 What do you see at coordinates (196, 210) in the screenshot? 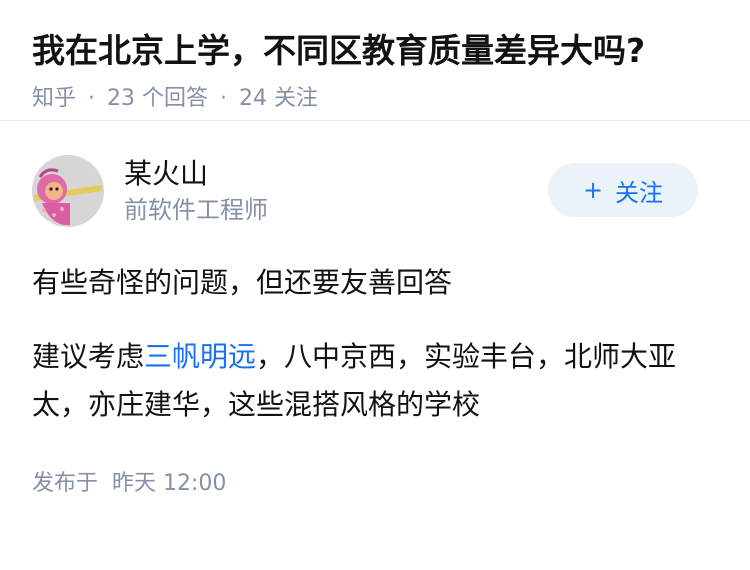
I see `author-bio: 前软件工程师` at bounding box center [196, 210].